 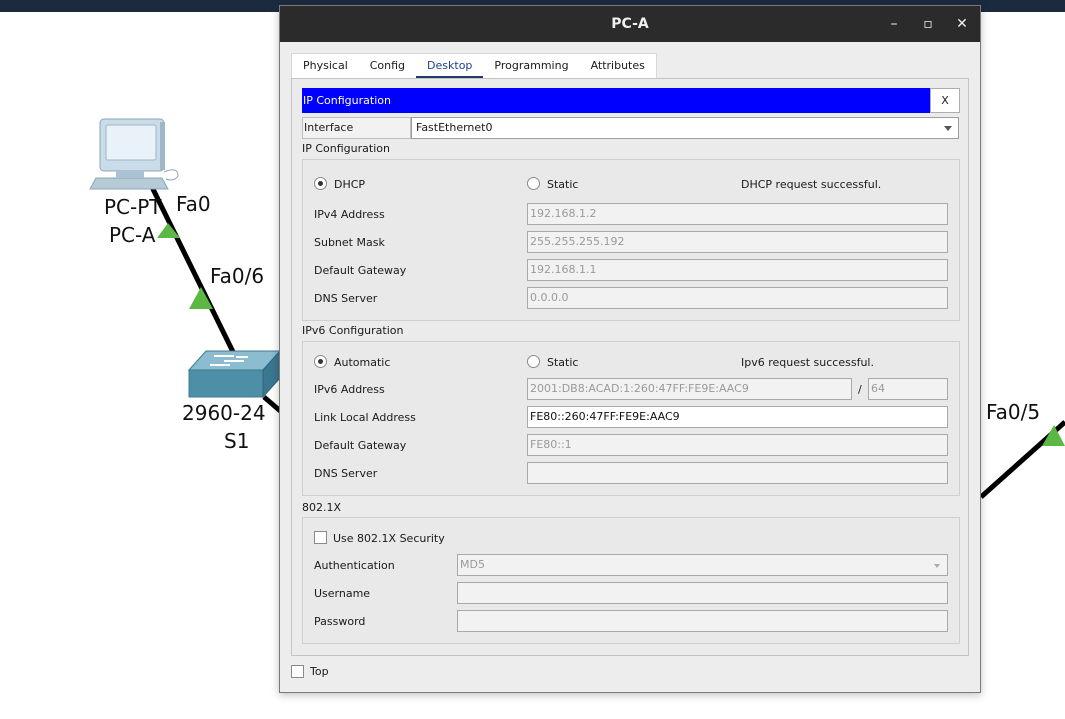 I want to click on ipv4-address-field: 192.168.1.2, so click(x=737, y=214).